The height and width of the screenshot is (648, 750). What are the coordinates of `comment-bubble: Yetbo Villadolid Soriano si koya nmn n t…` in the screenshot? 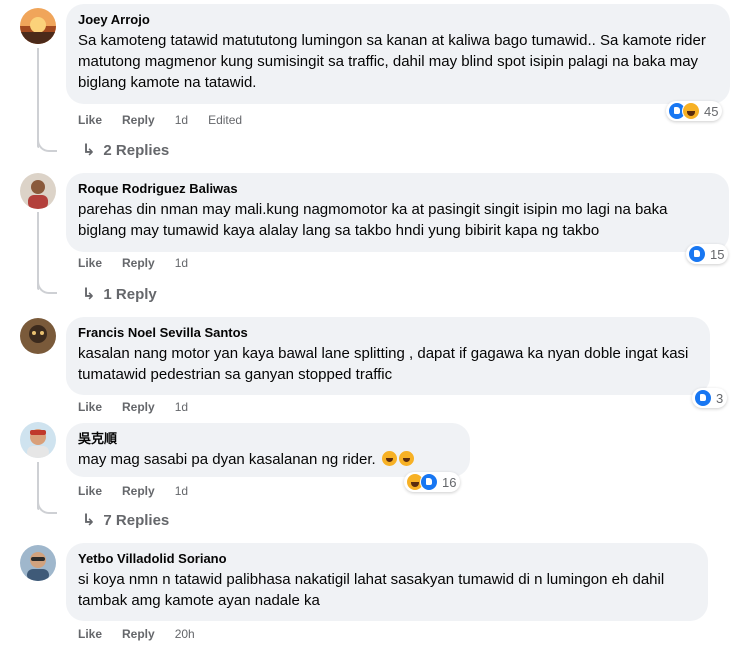 It's located at (387, 582).